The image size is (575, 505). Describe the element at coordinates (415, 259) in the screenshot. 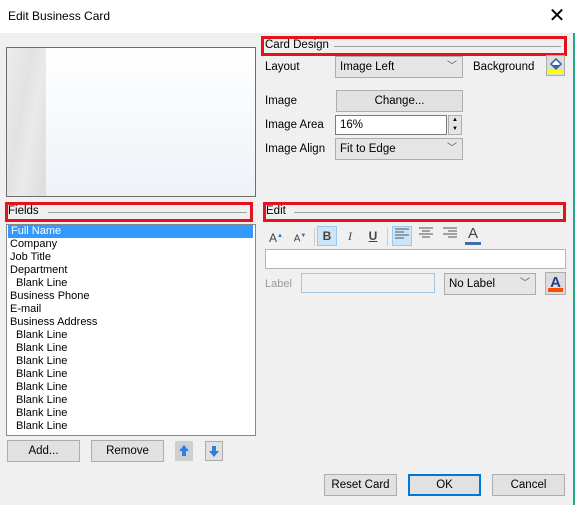

I see `field-text-input` at that location.